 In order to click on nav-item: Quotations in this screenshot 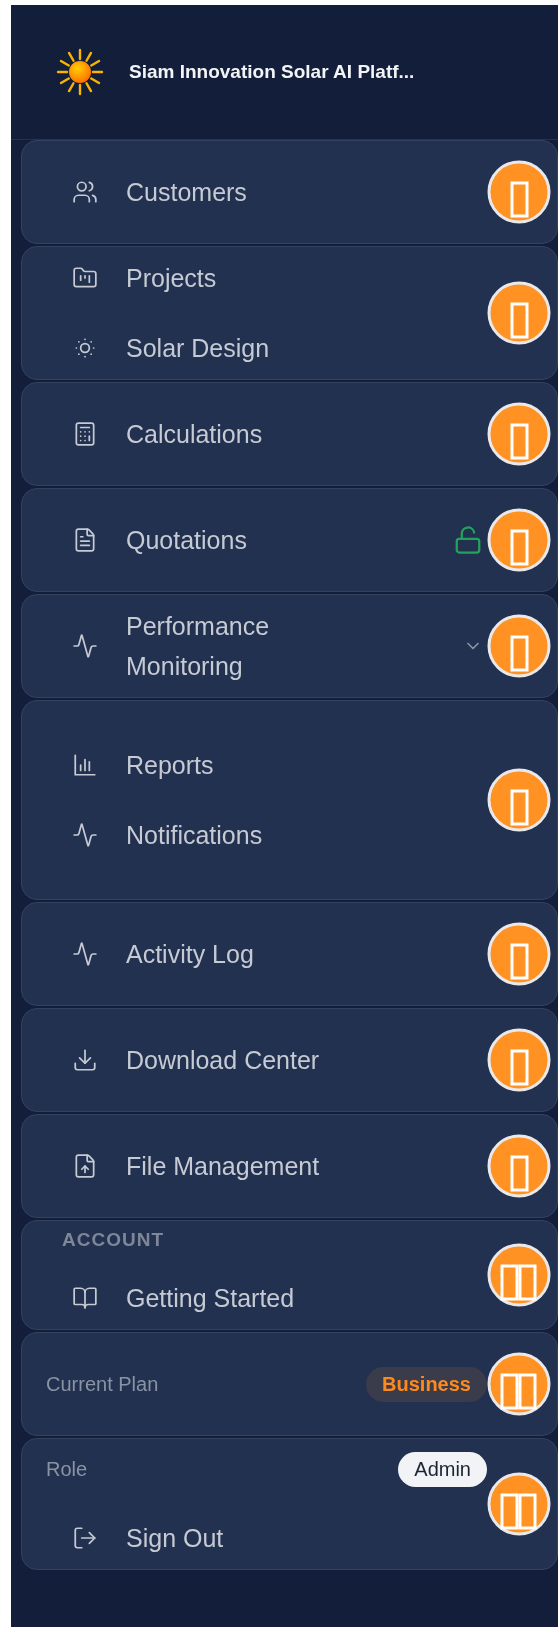, I will do `click(254, 540)`.